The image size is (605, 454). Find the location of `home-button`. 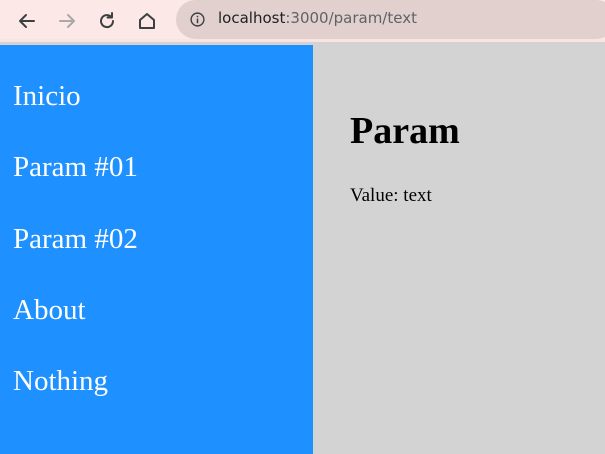

home-button is located at coordinates (147, 21).